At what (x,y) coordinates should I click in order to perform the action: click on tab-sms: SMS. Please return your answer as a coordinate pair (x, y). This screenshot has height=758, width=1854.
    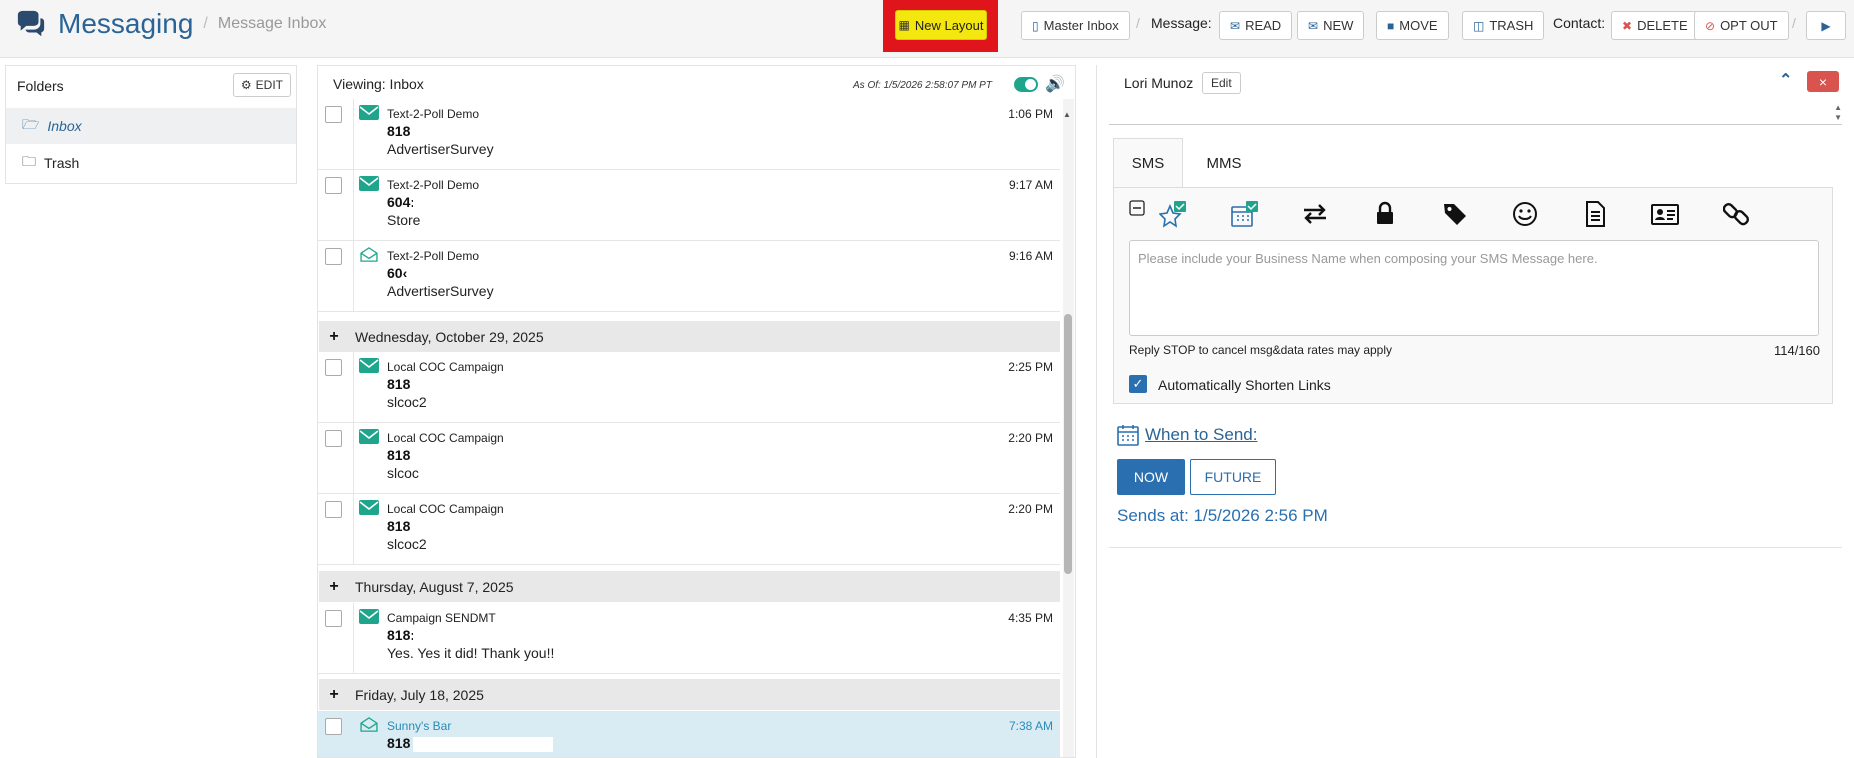
    Looking at the image, I should click on (1148, 163).